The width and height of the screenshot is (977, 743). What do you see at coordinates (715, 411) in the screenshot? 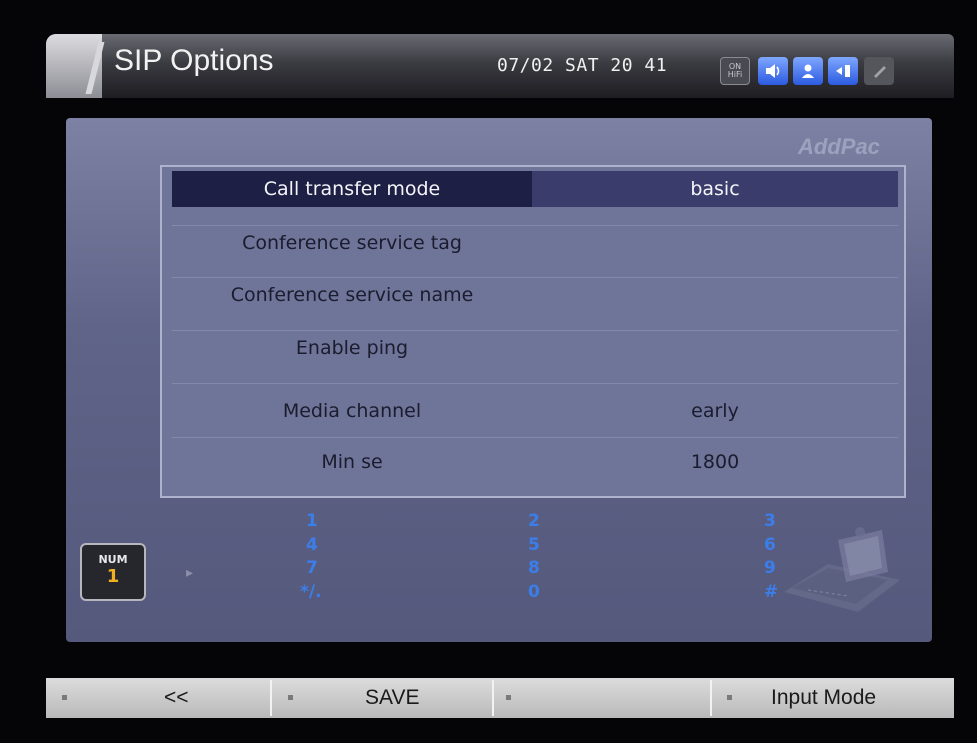
I see `option-value: early` at bounding box center [715, 411].